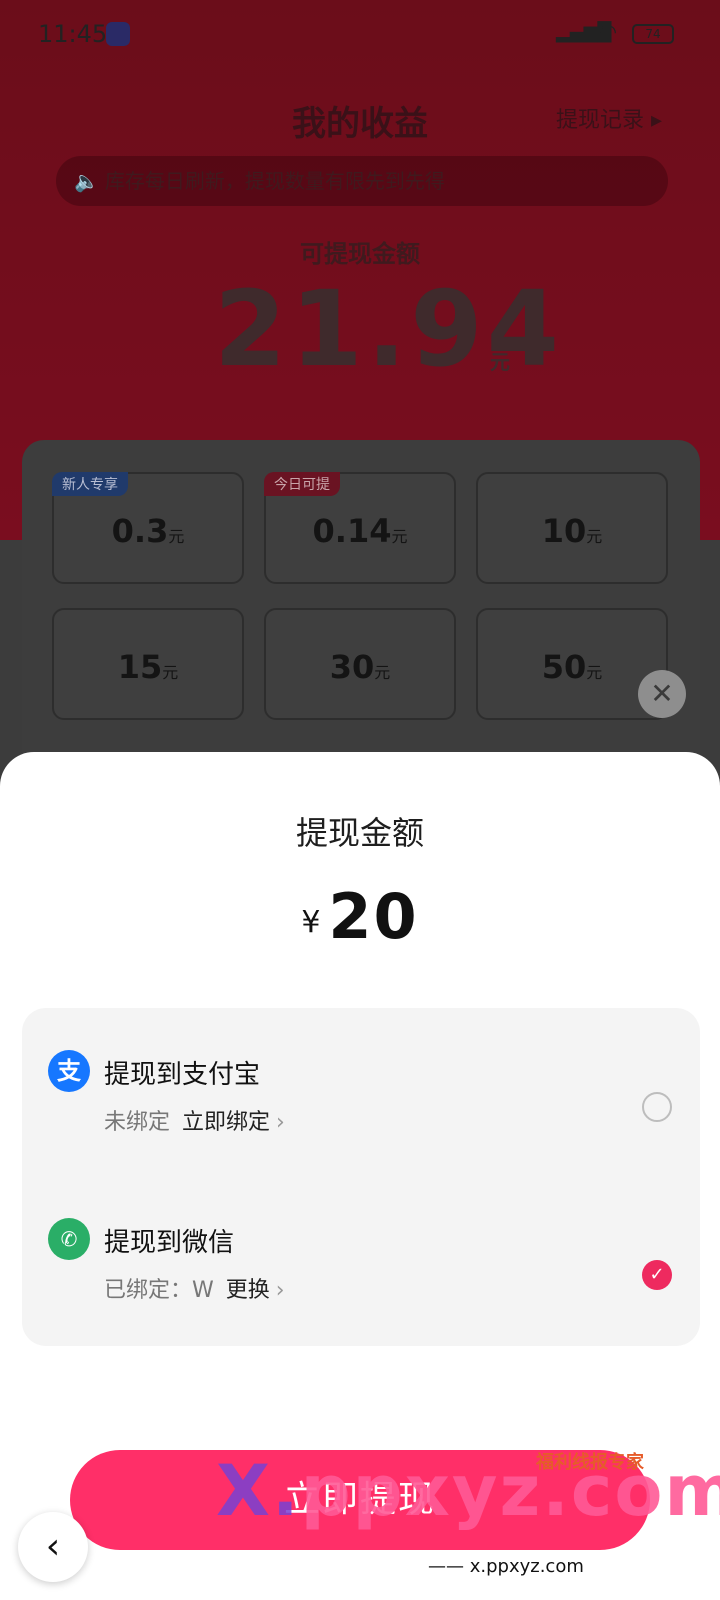  Describe the element at coordinates (373, 916) in the screenshot. I see `amount-value: 20` at that location.